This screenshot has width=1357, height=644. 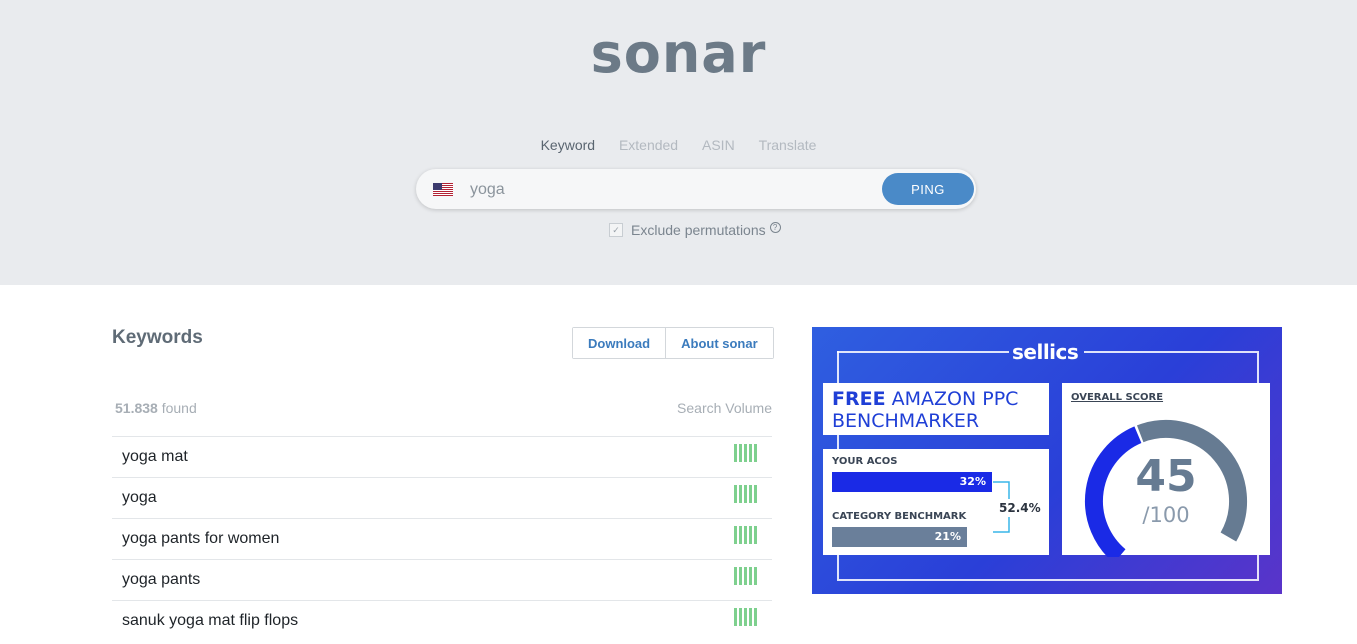 I want to click on keyword-row: yoga pants for women, so click(x=442, y=538).